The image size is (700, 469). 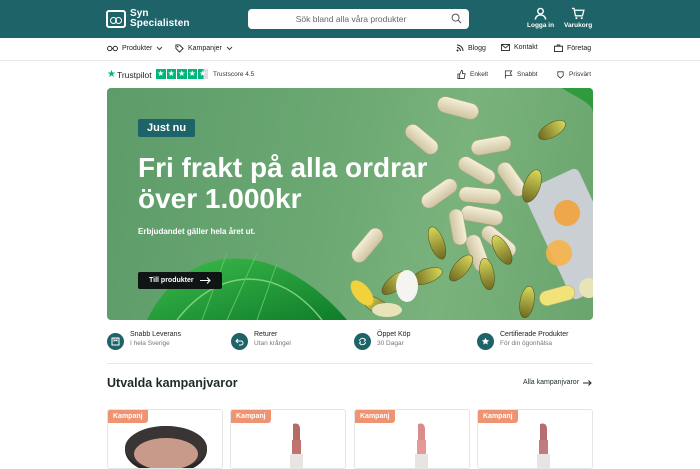 I want to click on usp-subtitle: För din ögonhälsa, so click(x=526, y=343).